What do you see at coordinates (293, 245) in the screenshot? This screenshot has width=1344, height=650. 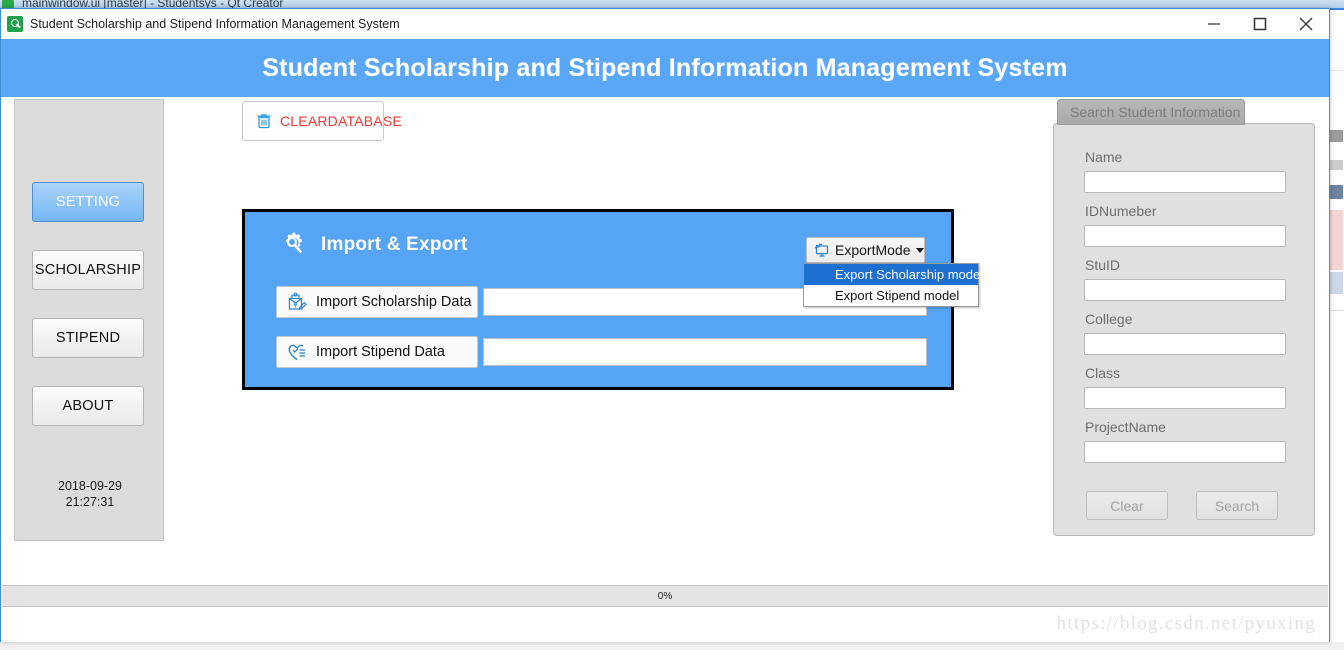 I see `gear-magnifier-icon` at bounding box center [293, 245].